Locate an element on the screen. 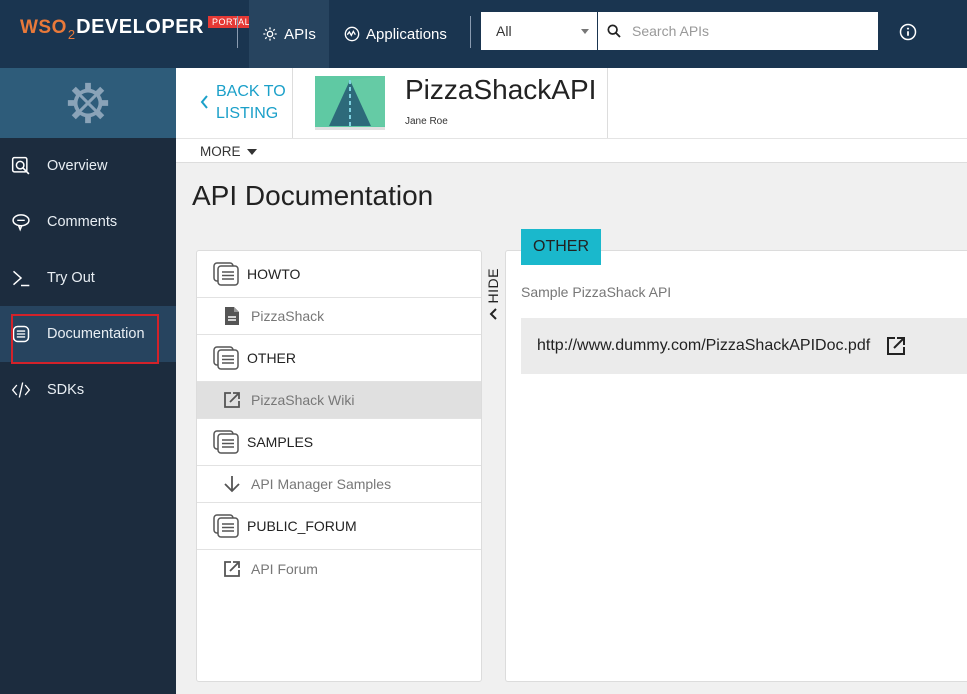 The width and height of the screenshot is (967, 694). search-filter-select: All is located at coordinates (539, 31).